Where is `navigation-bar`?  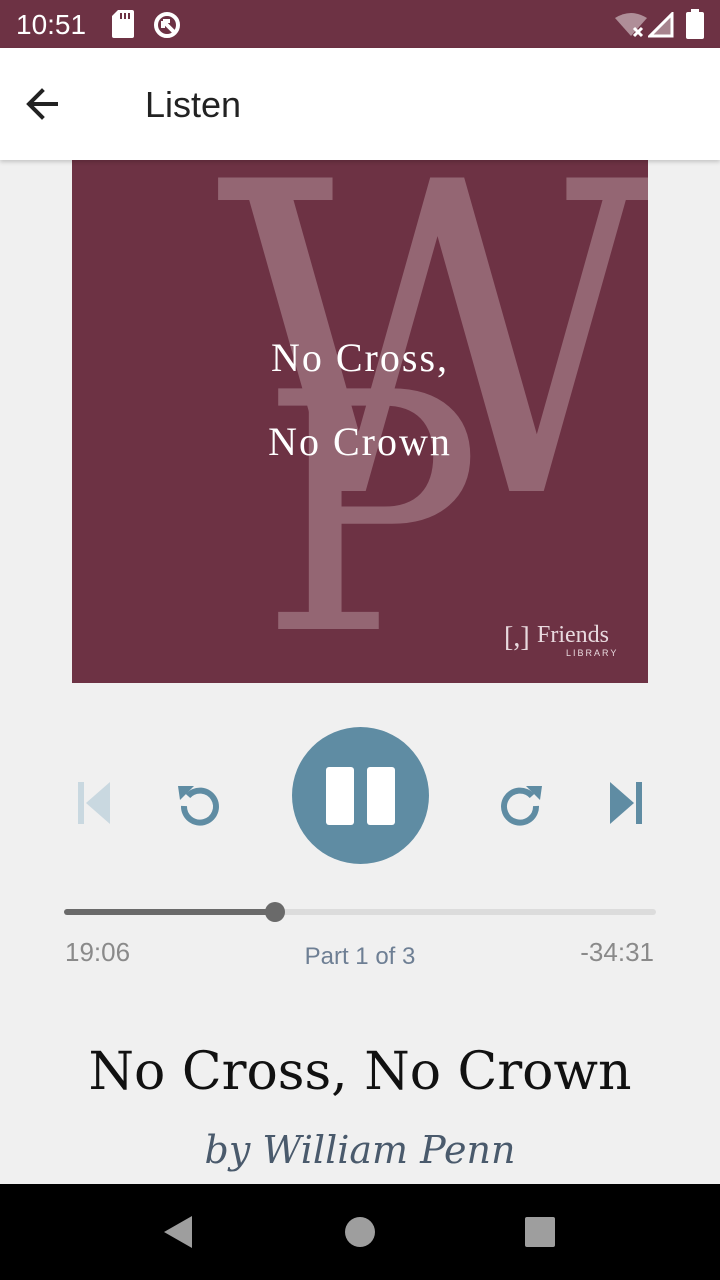
navigation-bar is located at coordinates (360, 1232).